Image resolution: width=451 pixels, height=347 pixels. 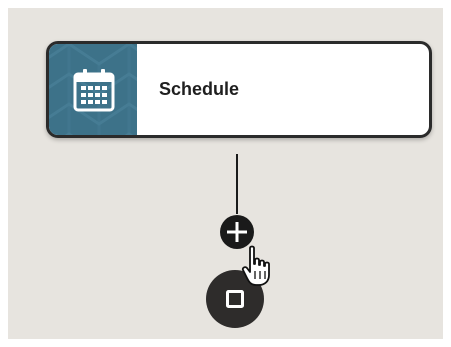 I want to click on connector-line, so click(x=237, y=184).